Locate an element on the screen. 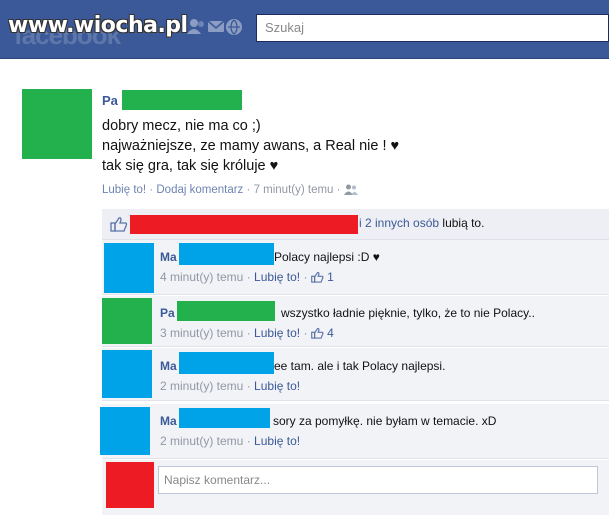 This screenshot has width=609, height=515. post-line: tak się gra, tak się króluje ♥ is located at coordinates (190, 166).